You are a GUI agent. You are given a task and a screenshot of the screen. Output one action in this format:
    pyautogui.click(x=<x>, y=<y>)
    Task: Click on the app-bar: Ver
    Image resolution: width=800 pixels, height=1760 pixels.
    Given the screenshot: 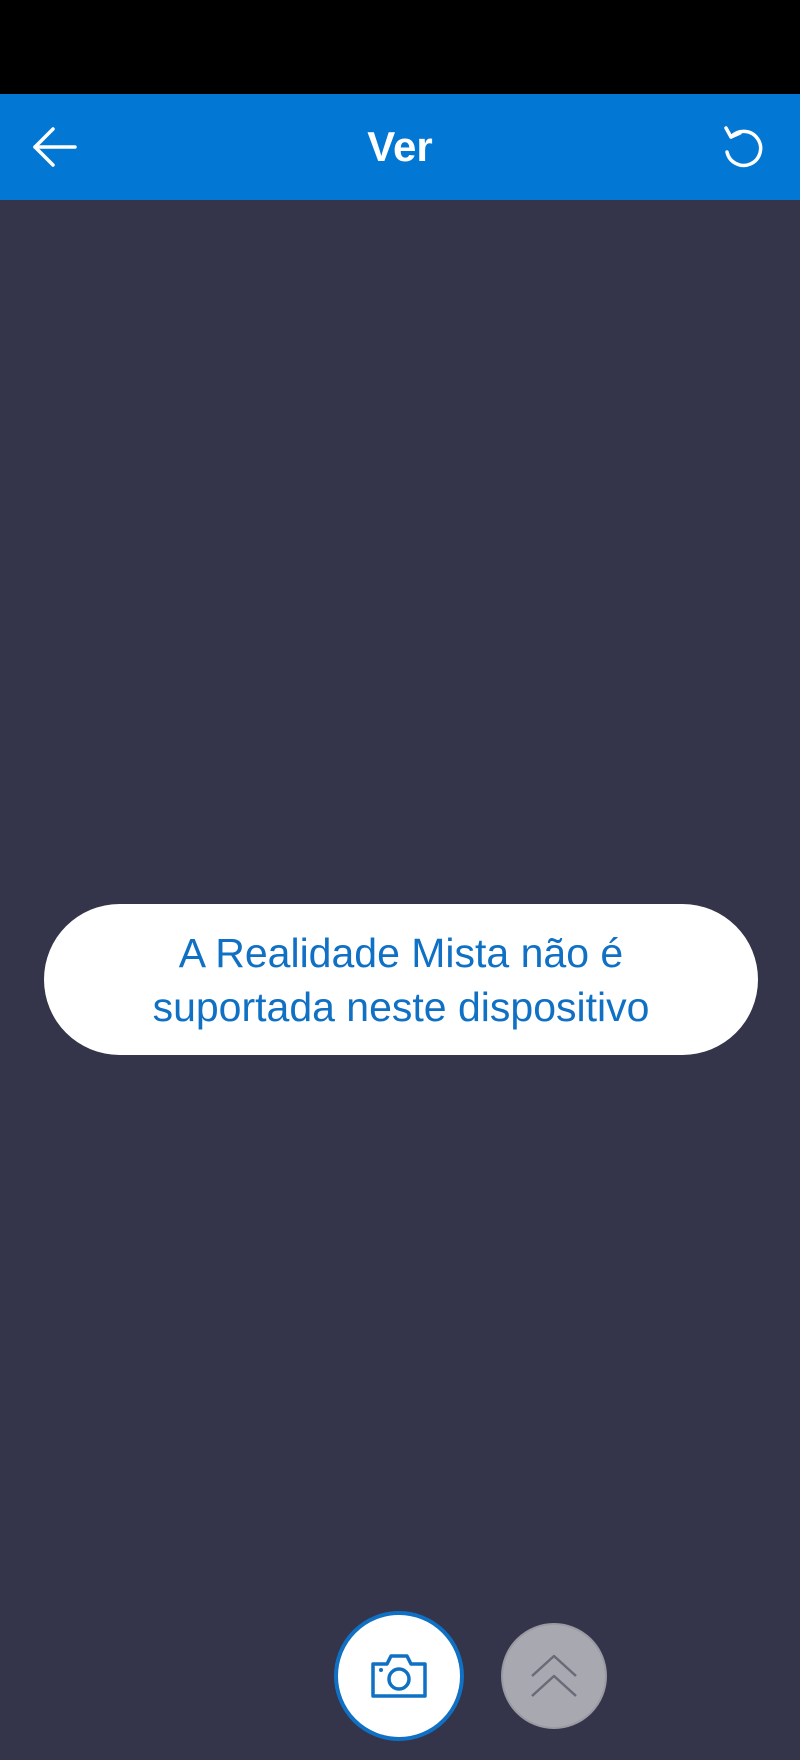 What is the action you would take?
    pyautogui.click(x=400, y=147)
    